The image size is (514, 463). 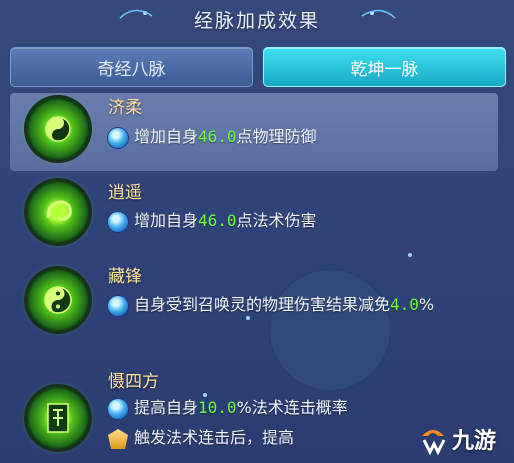 I want to click on panel-title: 经脉加成效果, so click(x=256, y=21).